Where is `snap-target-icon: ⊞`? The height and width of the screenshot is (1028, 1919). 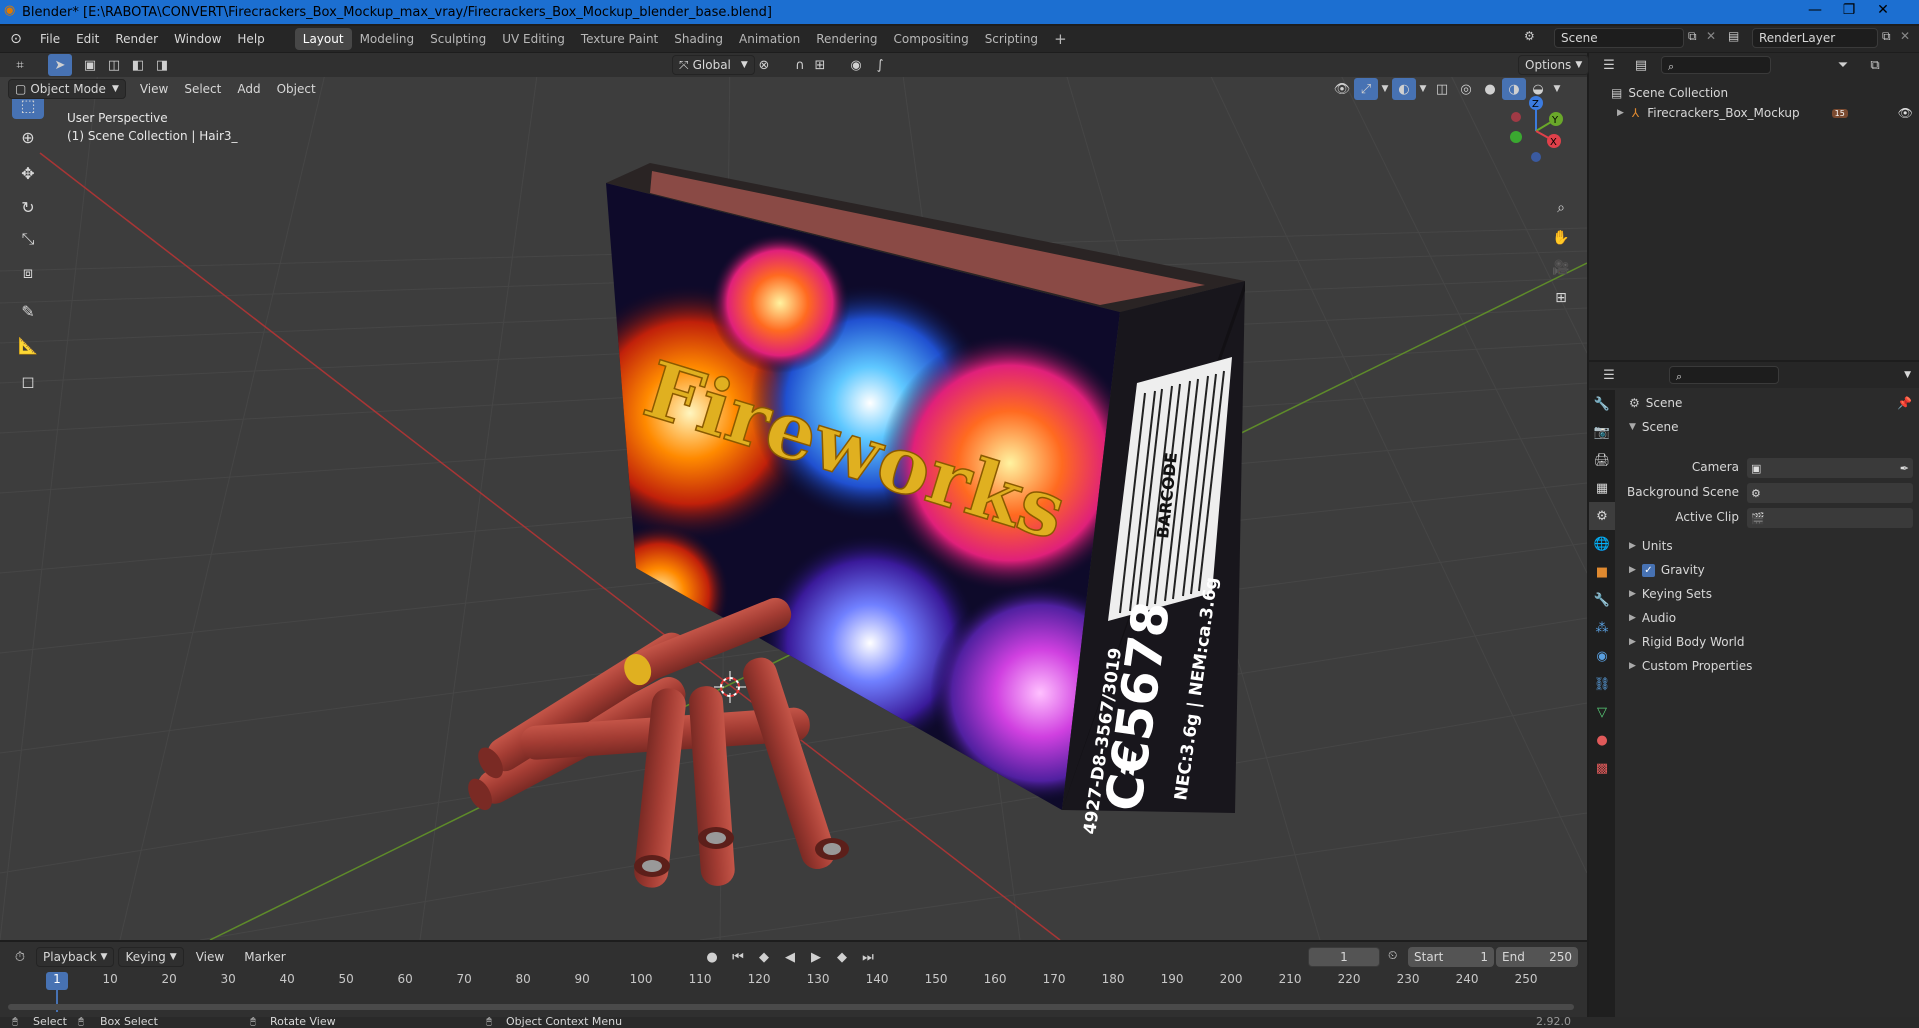
snap-target-icon: ⊞ is located at coordinates (820, 65).